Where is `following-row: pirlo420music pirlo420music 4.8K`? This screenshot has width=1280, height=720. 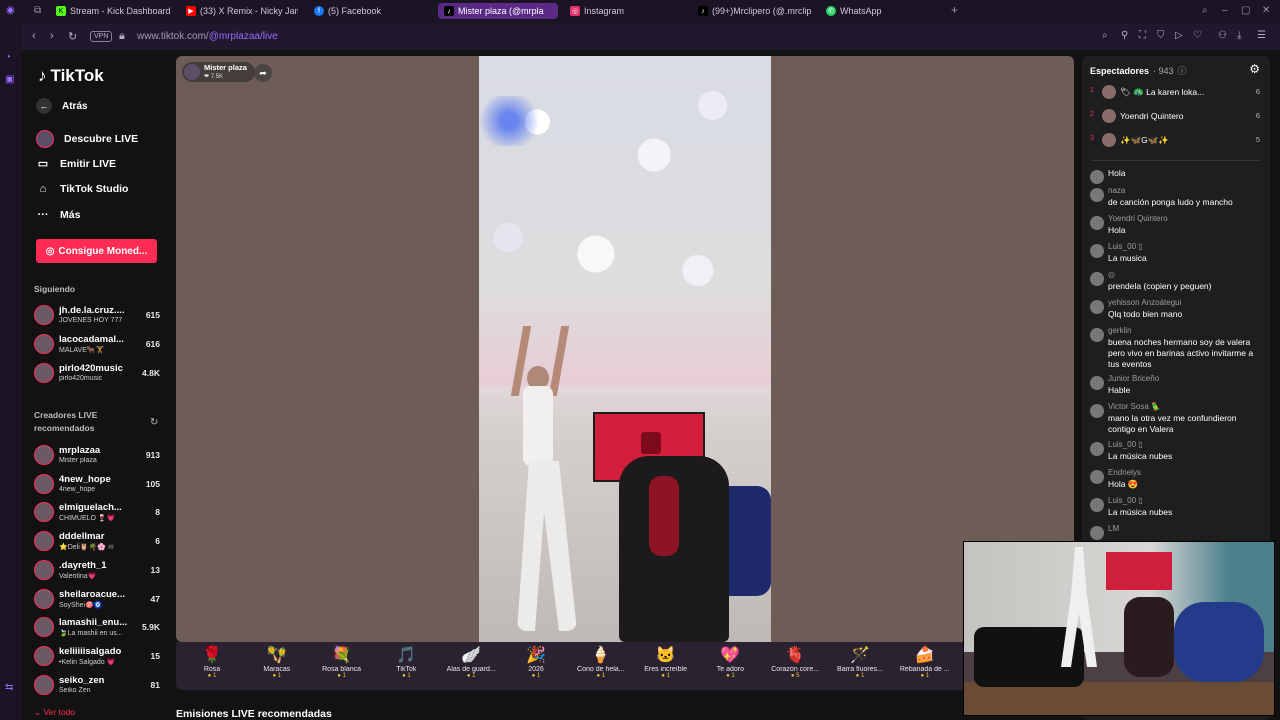
following-row: pirlo420music pirlo420music 4.8K is located at coordinates (97, 374).